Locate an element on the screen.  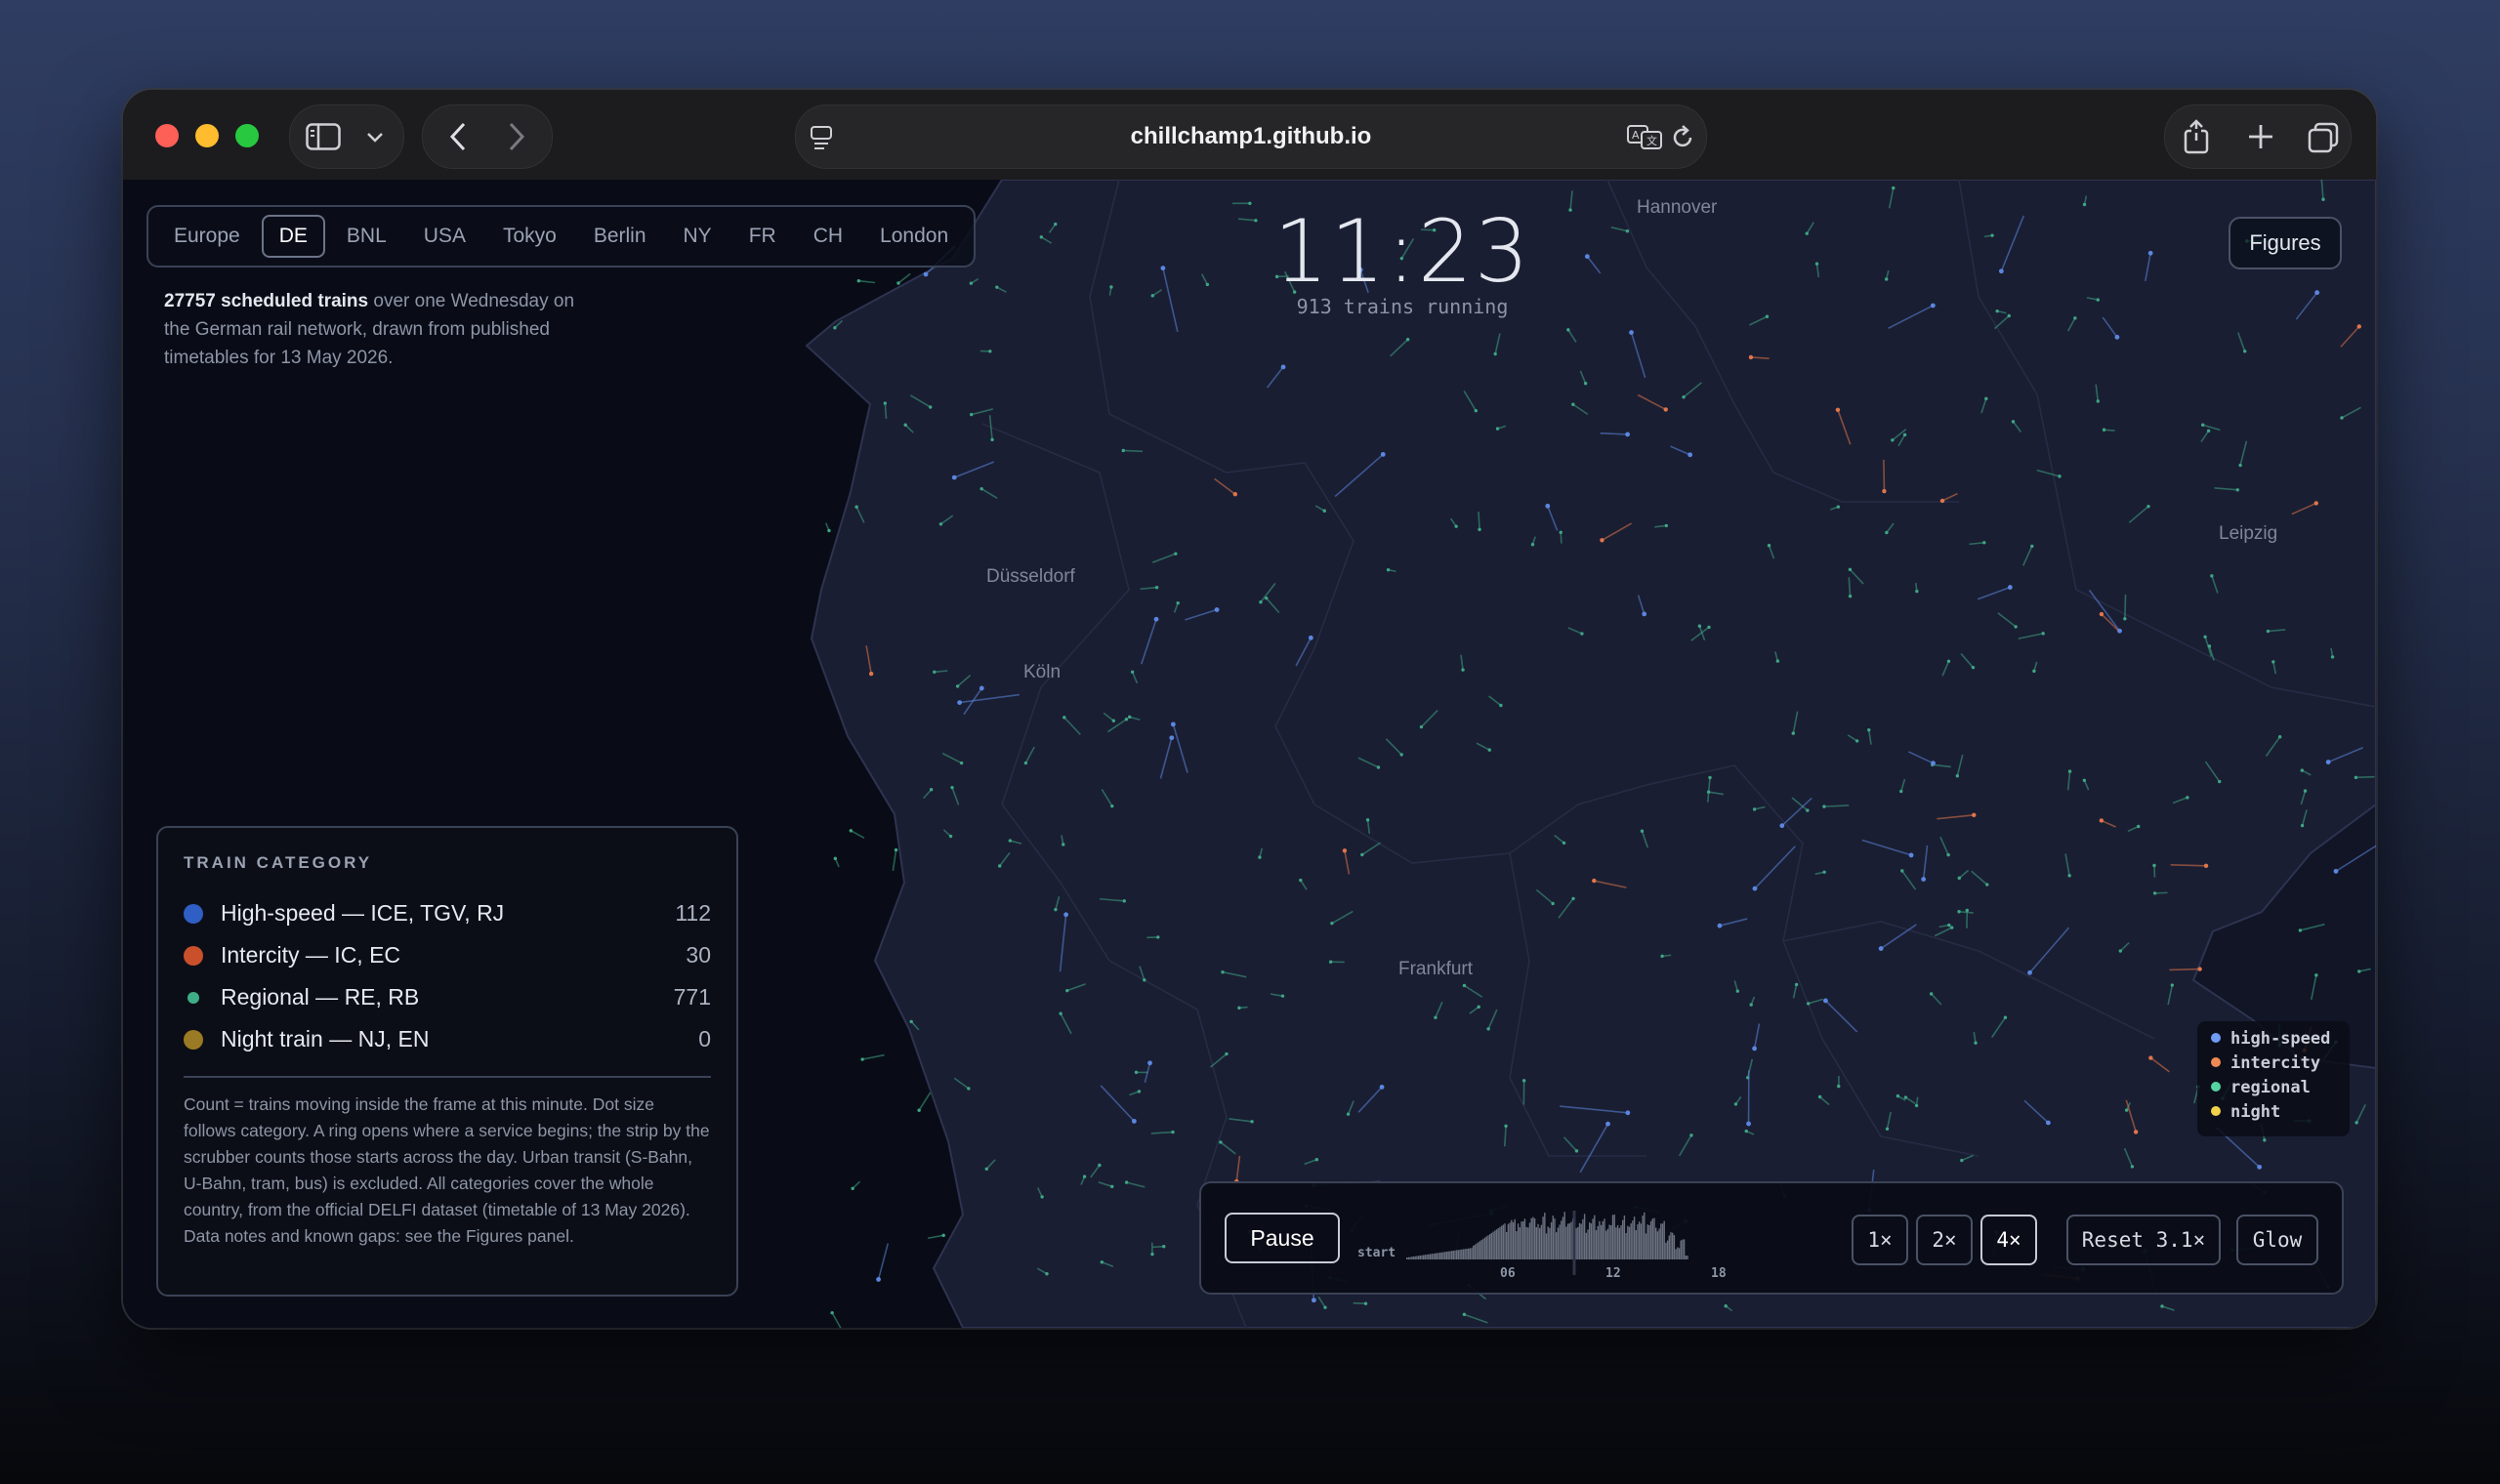
share-icon is located at coordinates (2196, 137).